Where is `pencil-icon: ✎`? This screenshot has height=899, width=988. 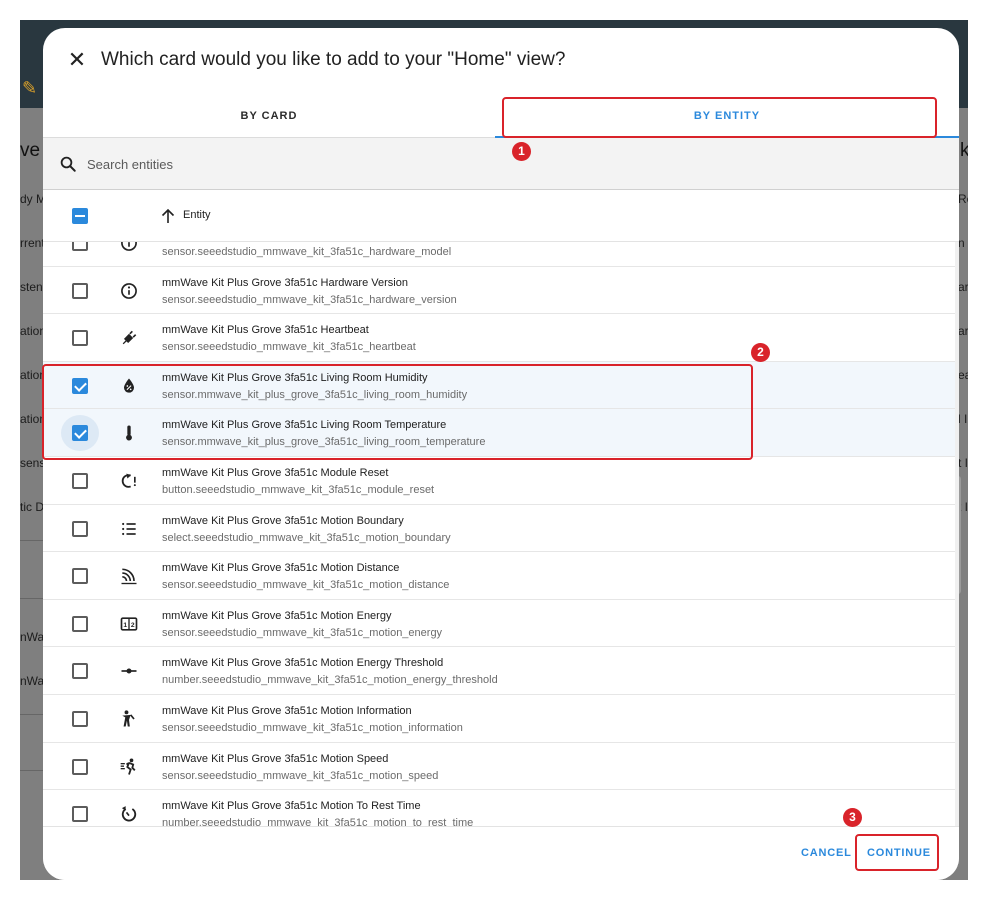 pencil-icon: ✎ is located at coordinates (30, 88).